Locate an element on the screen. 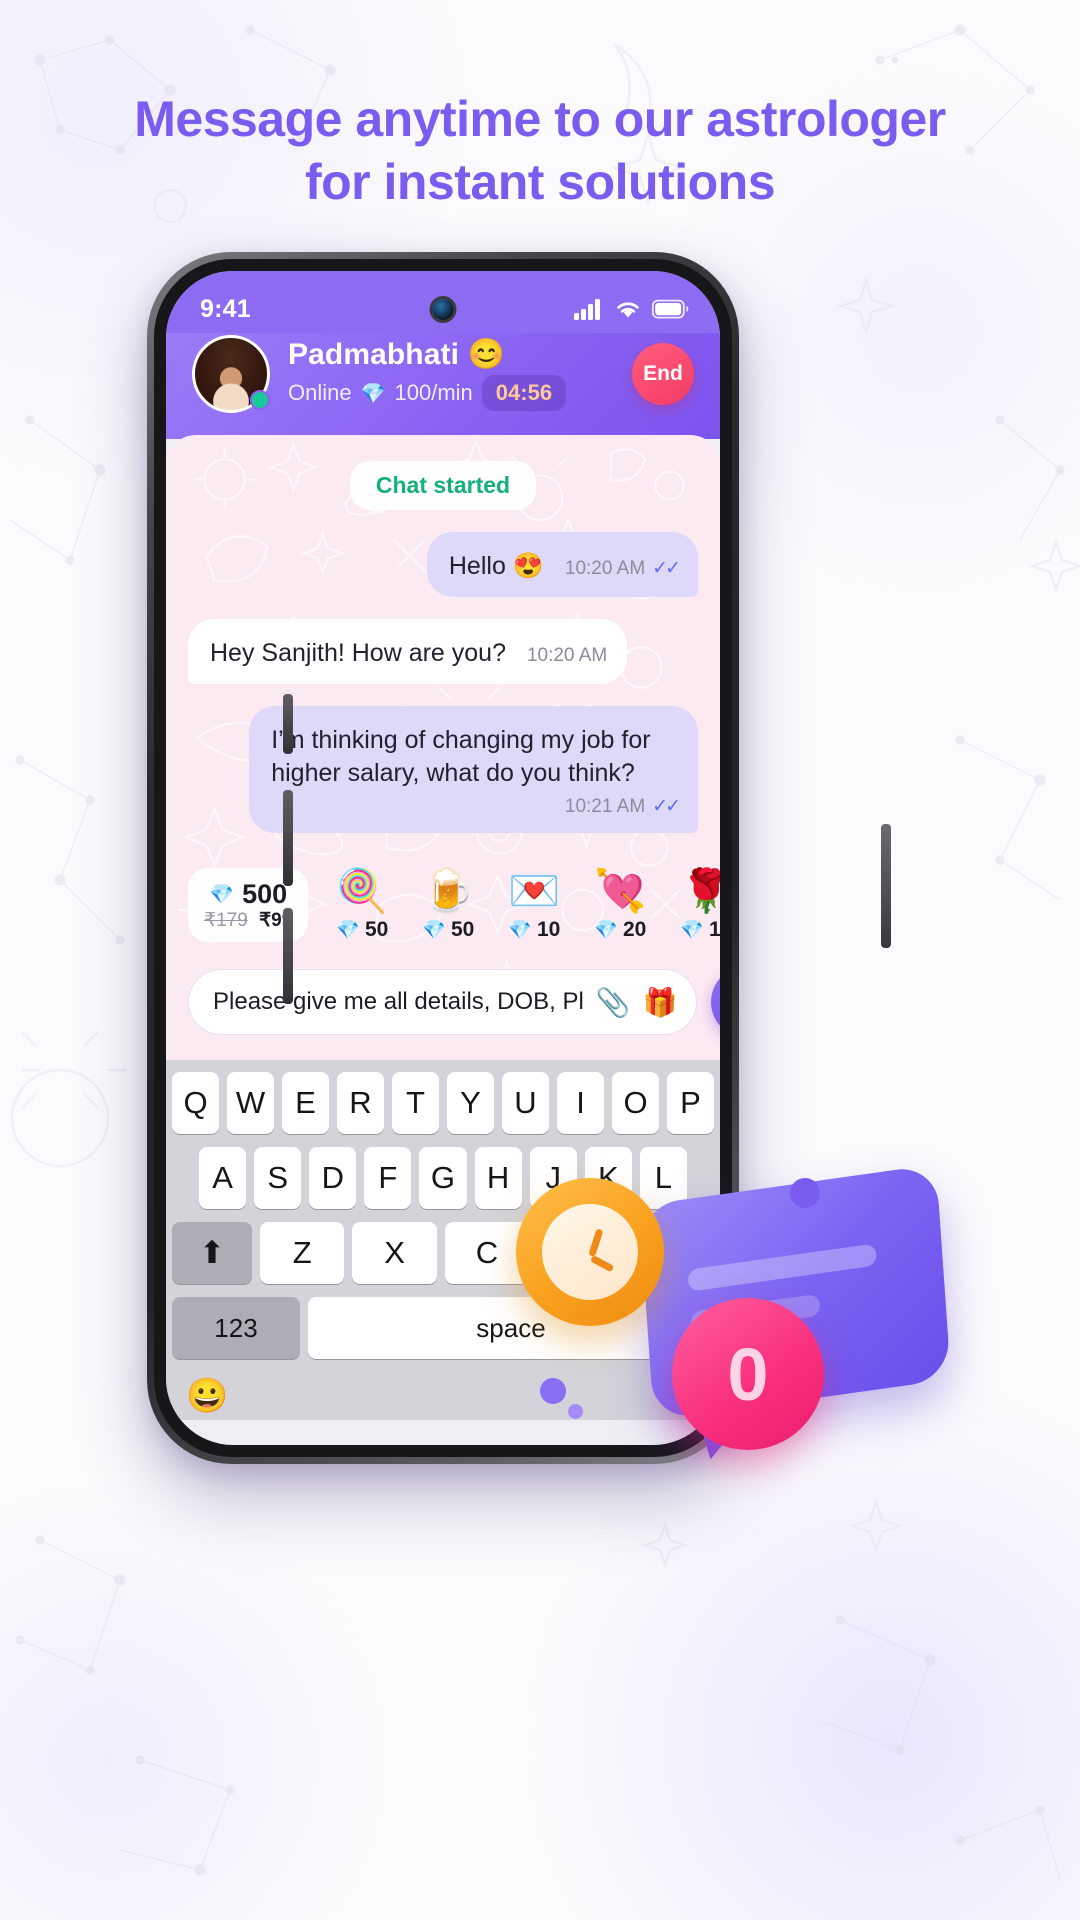 The image size is (1080, 1920). emoji-key-icon: 😀 is located at coordinates (207, 1396).